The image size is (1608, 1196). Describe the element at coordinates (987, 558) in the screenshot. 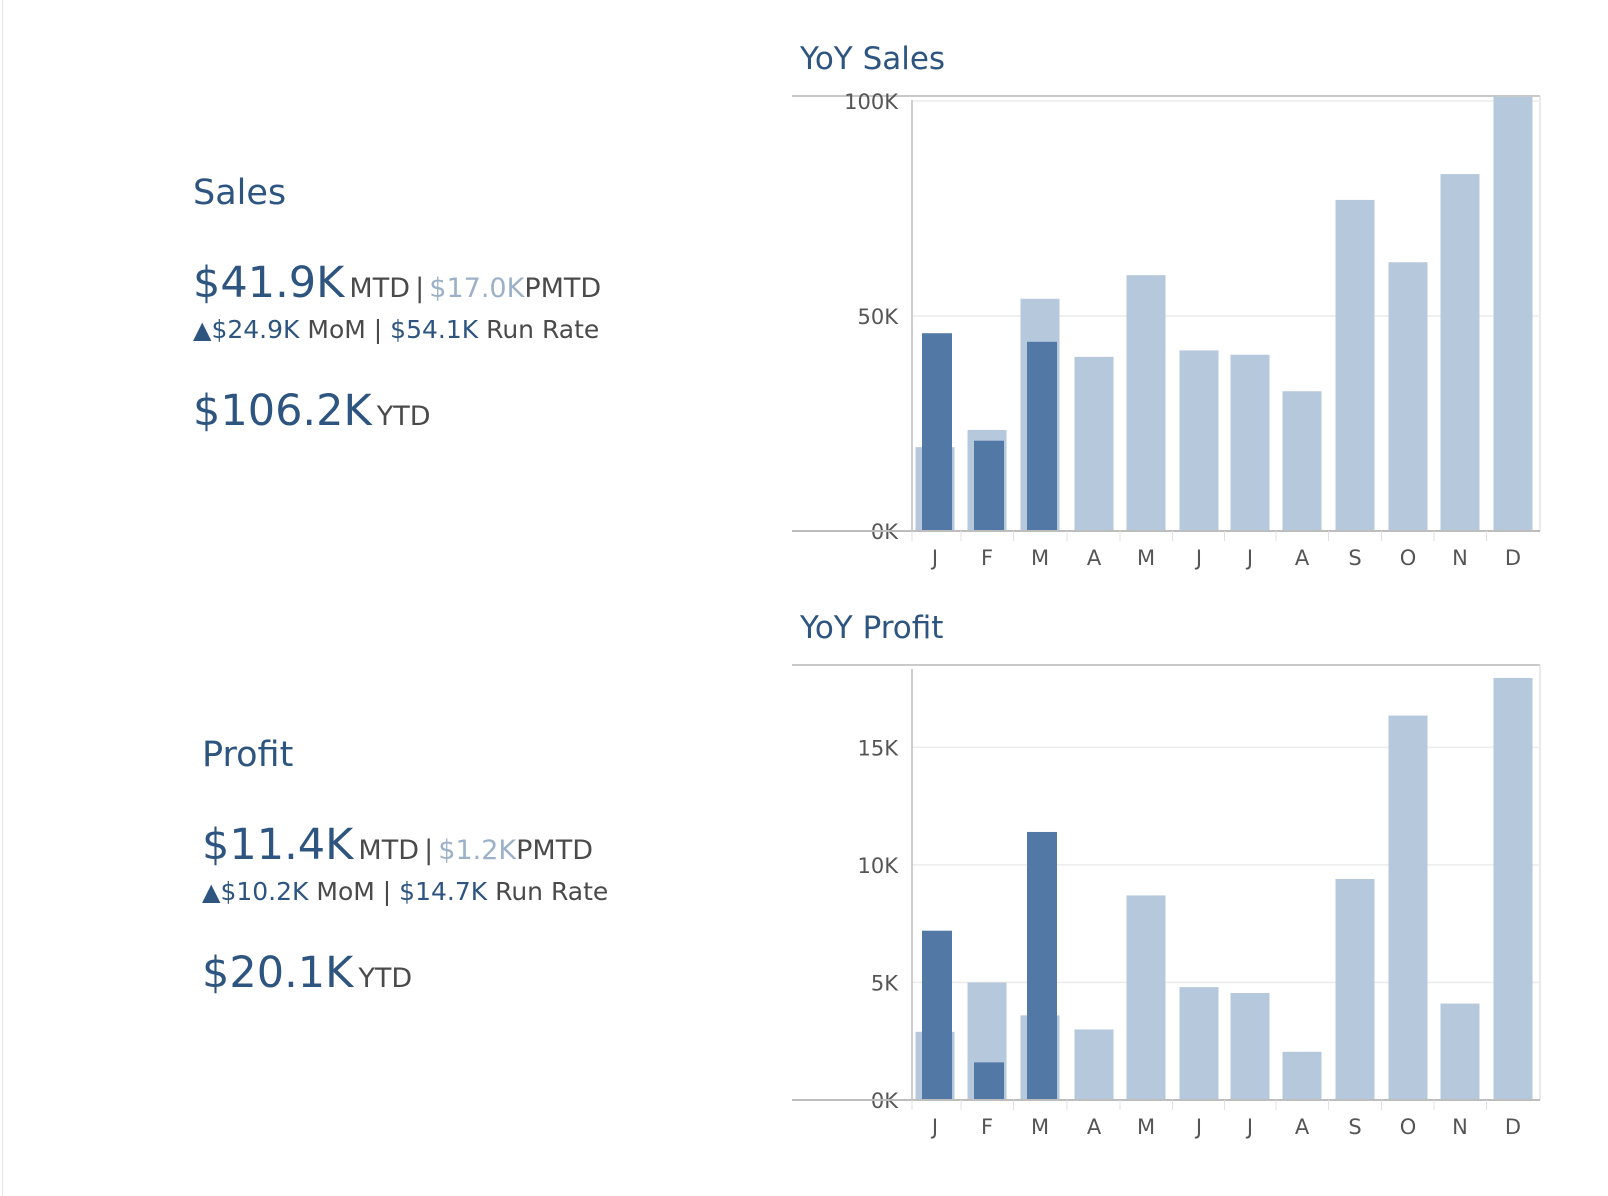

I see `sales-x-tick-label: F` at that location.